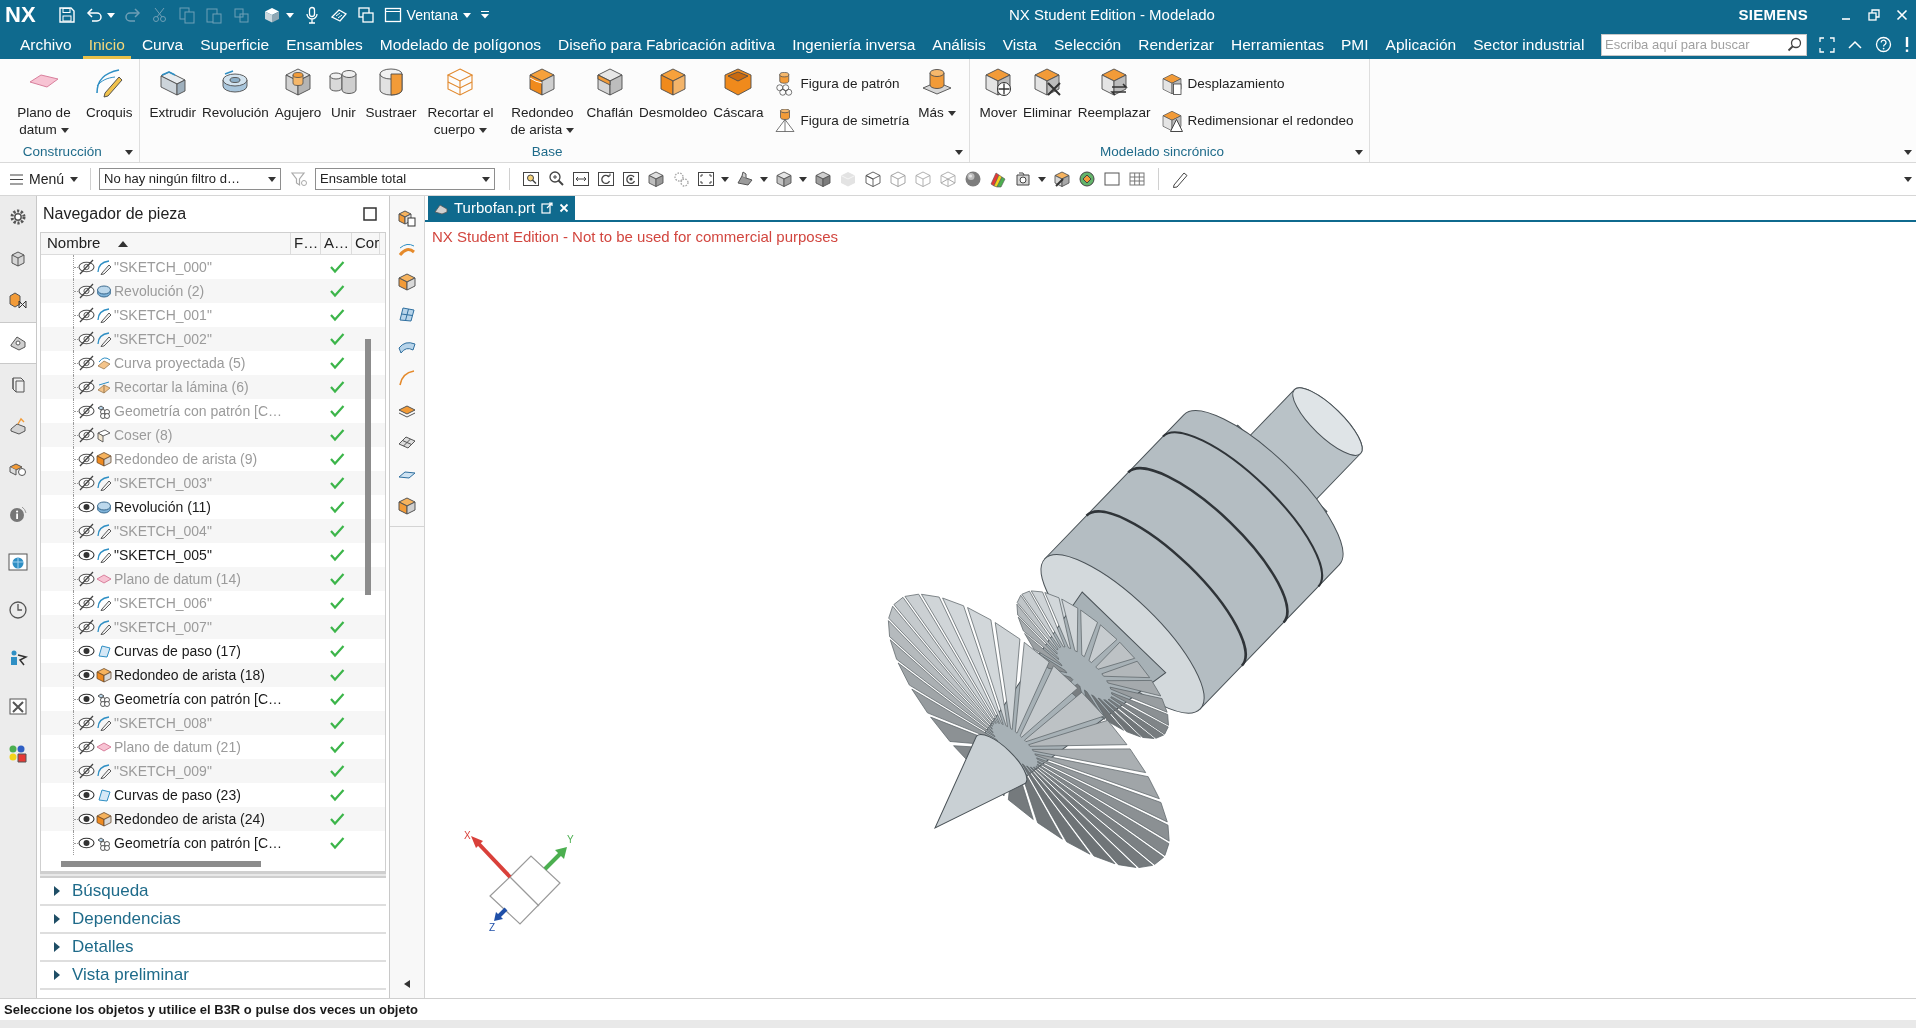  What do you see at coordinates (1256, 84) in the screenshot?
I see `ribbon-button: Desplazamiento` at bounding box center [1256, 84].